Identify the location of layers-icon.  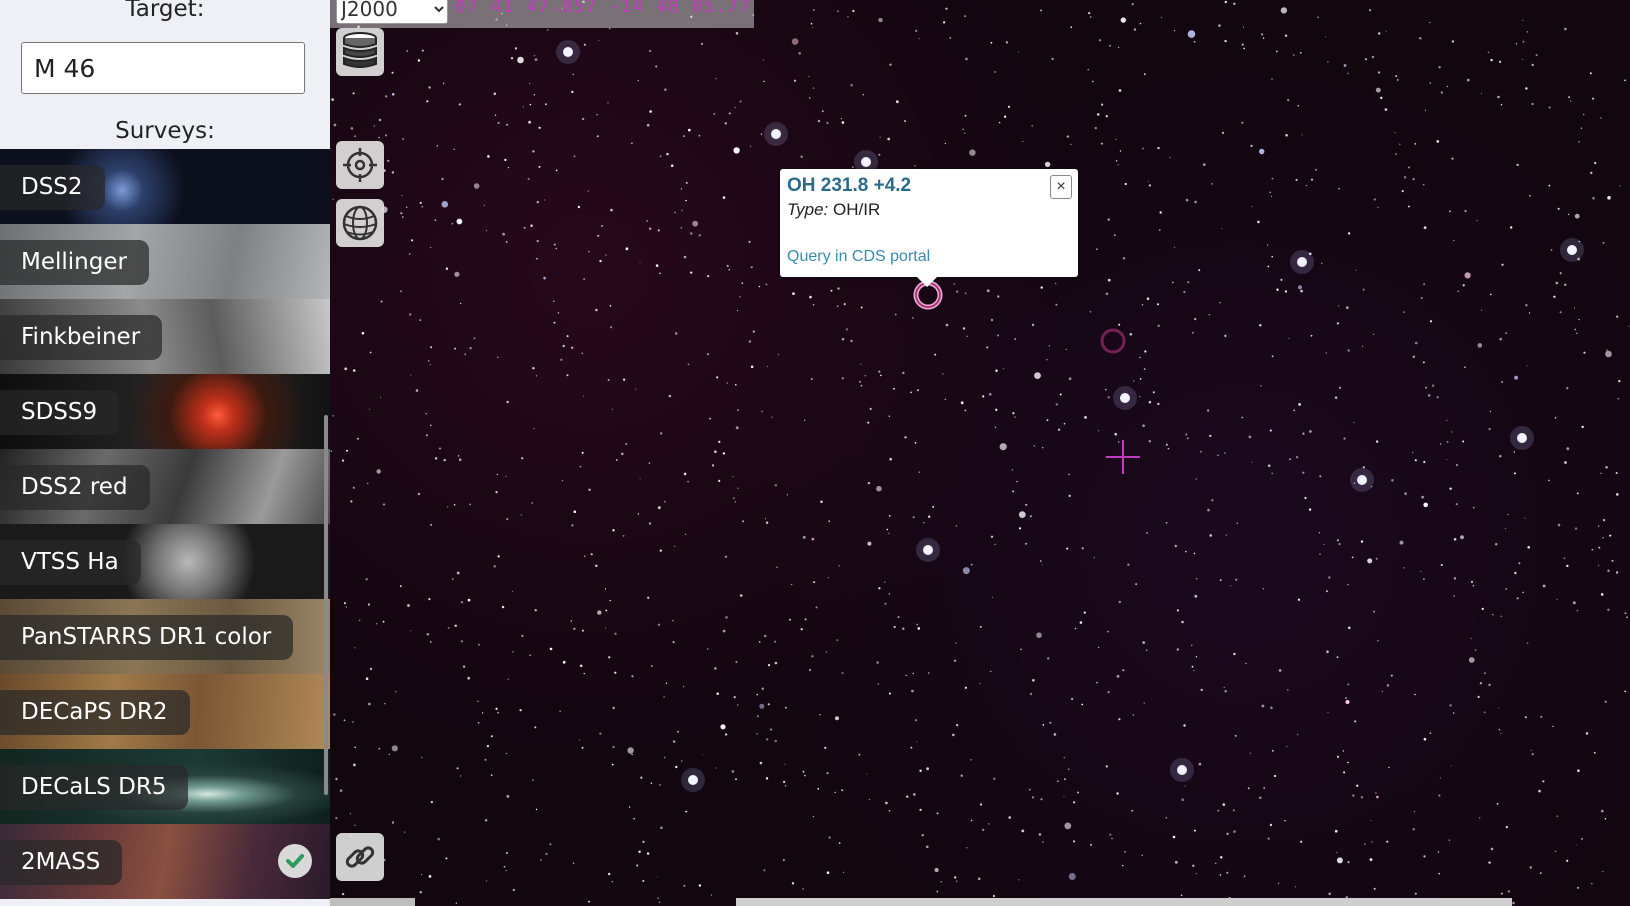
(360, 50).